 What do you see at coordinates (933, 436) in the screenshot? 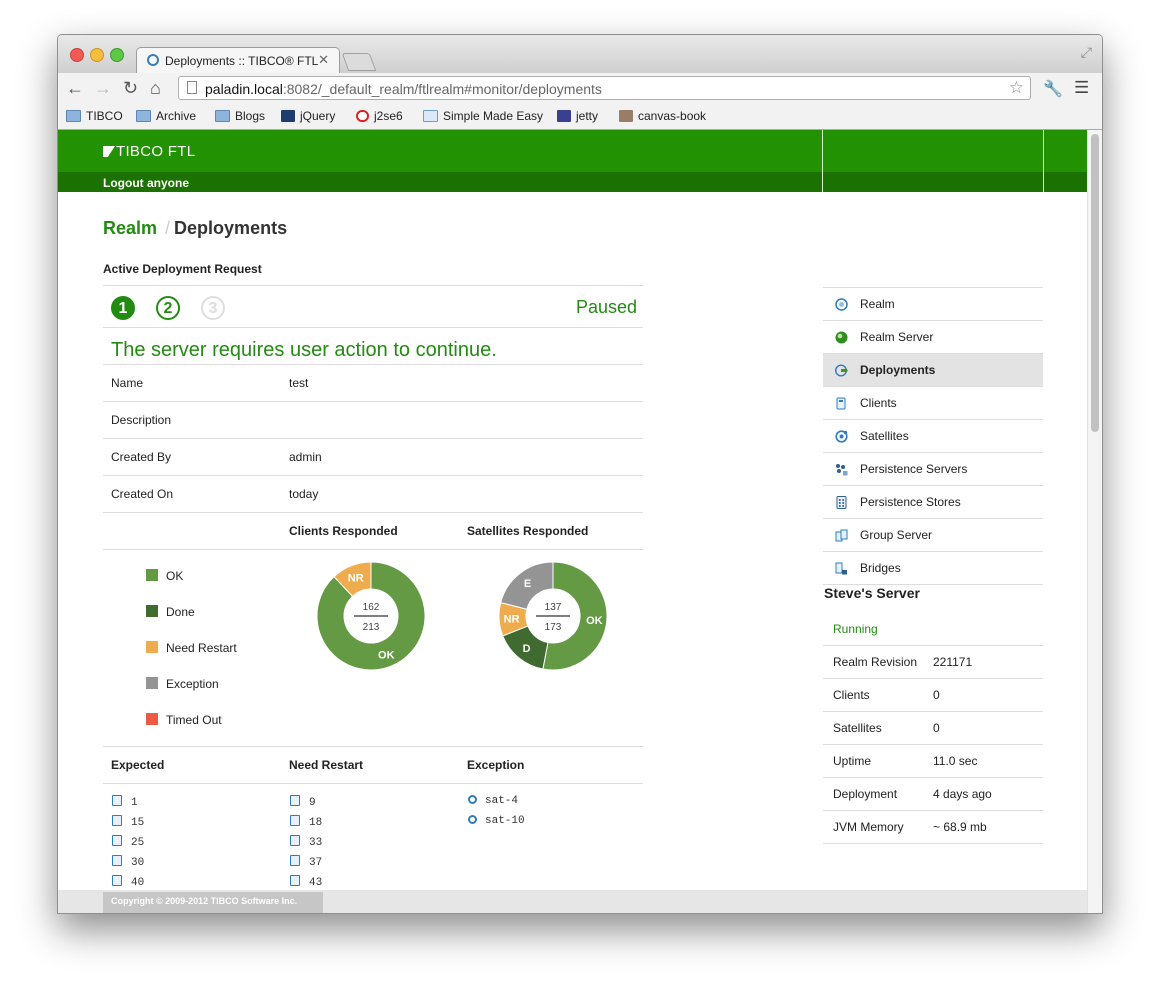
I see `sidebar-item-satellites: Satellites` at bounding box center [933, 436].